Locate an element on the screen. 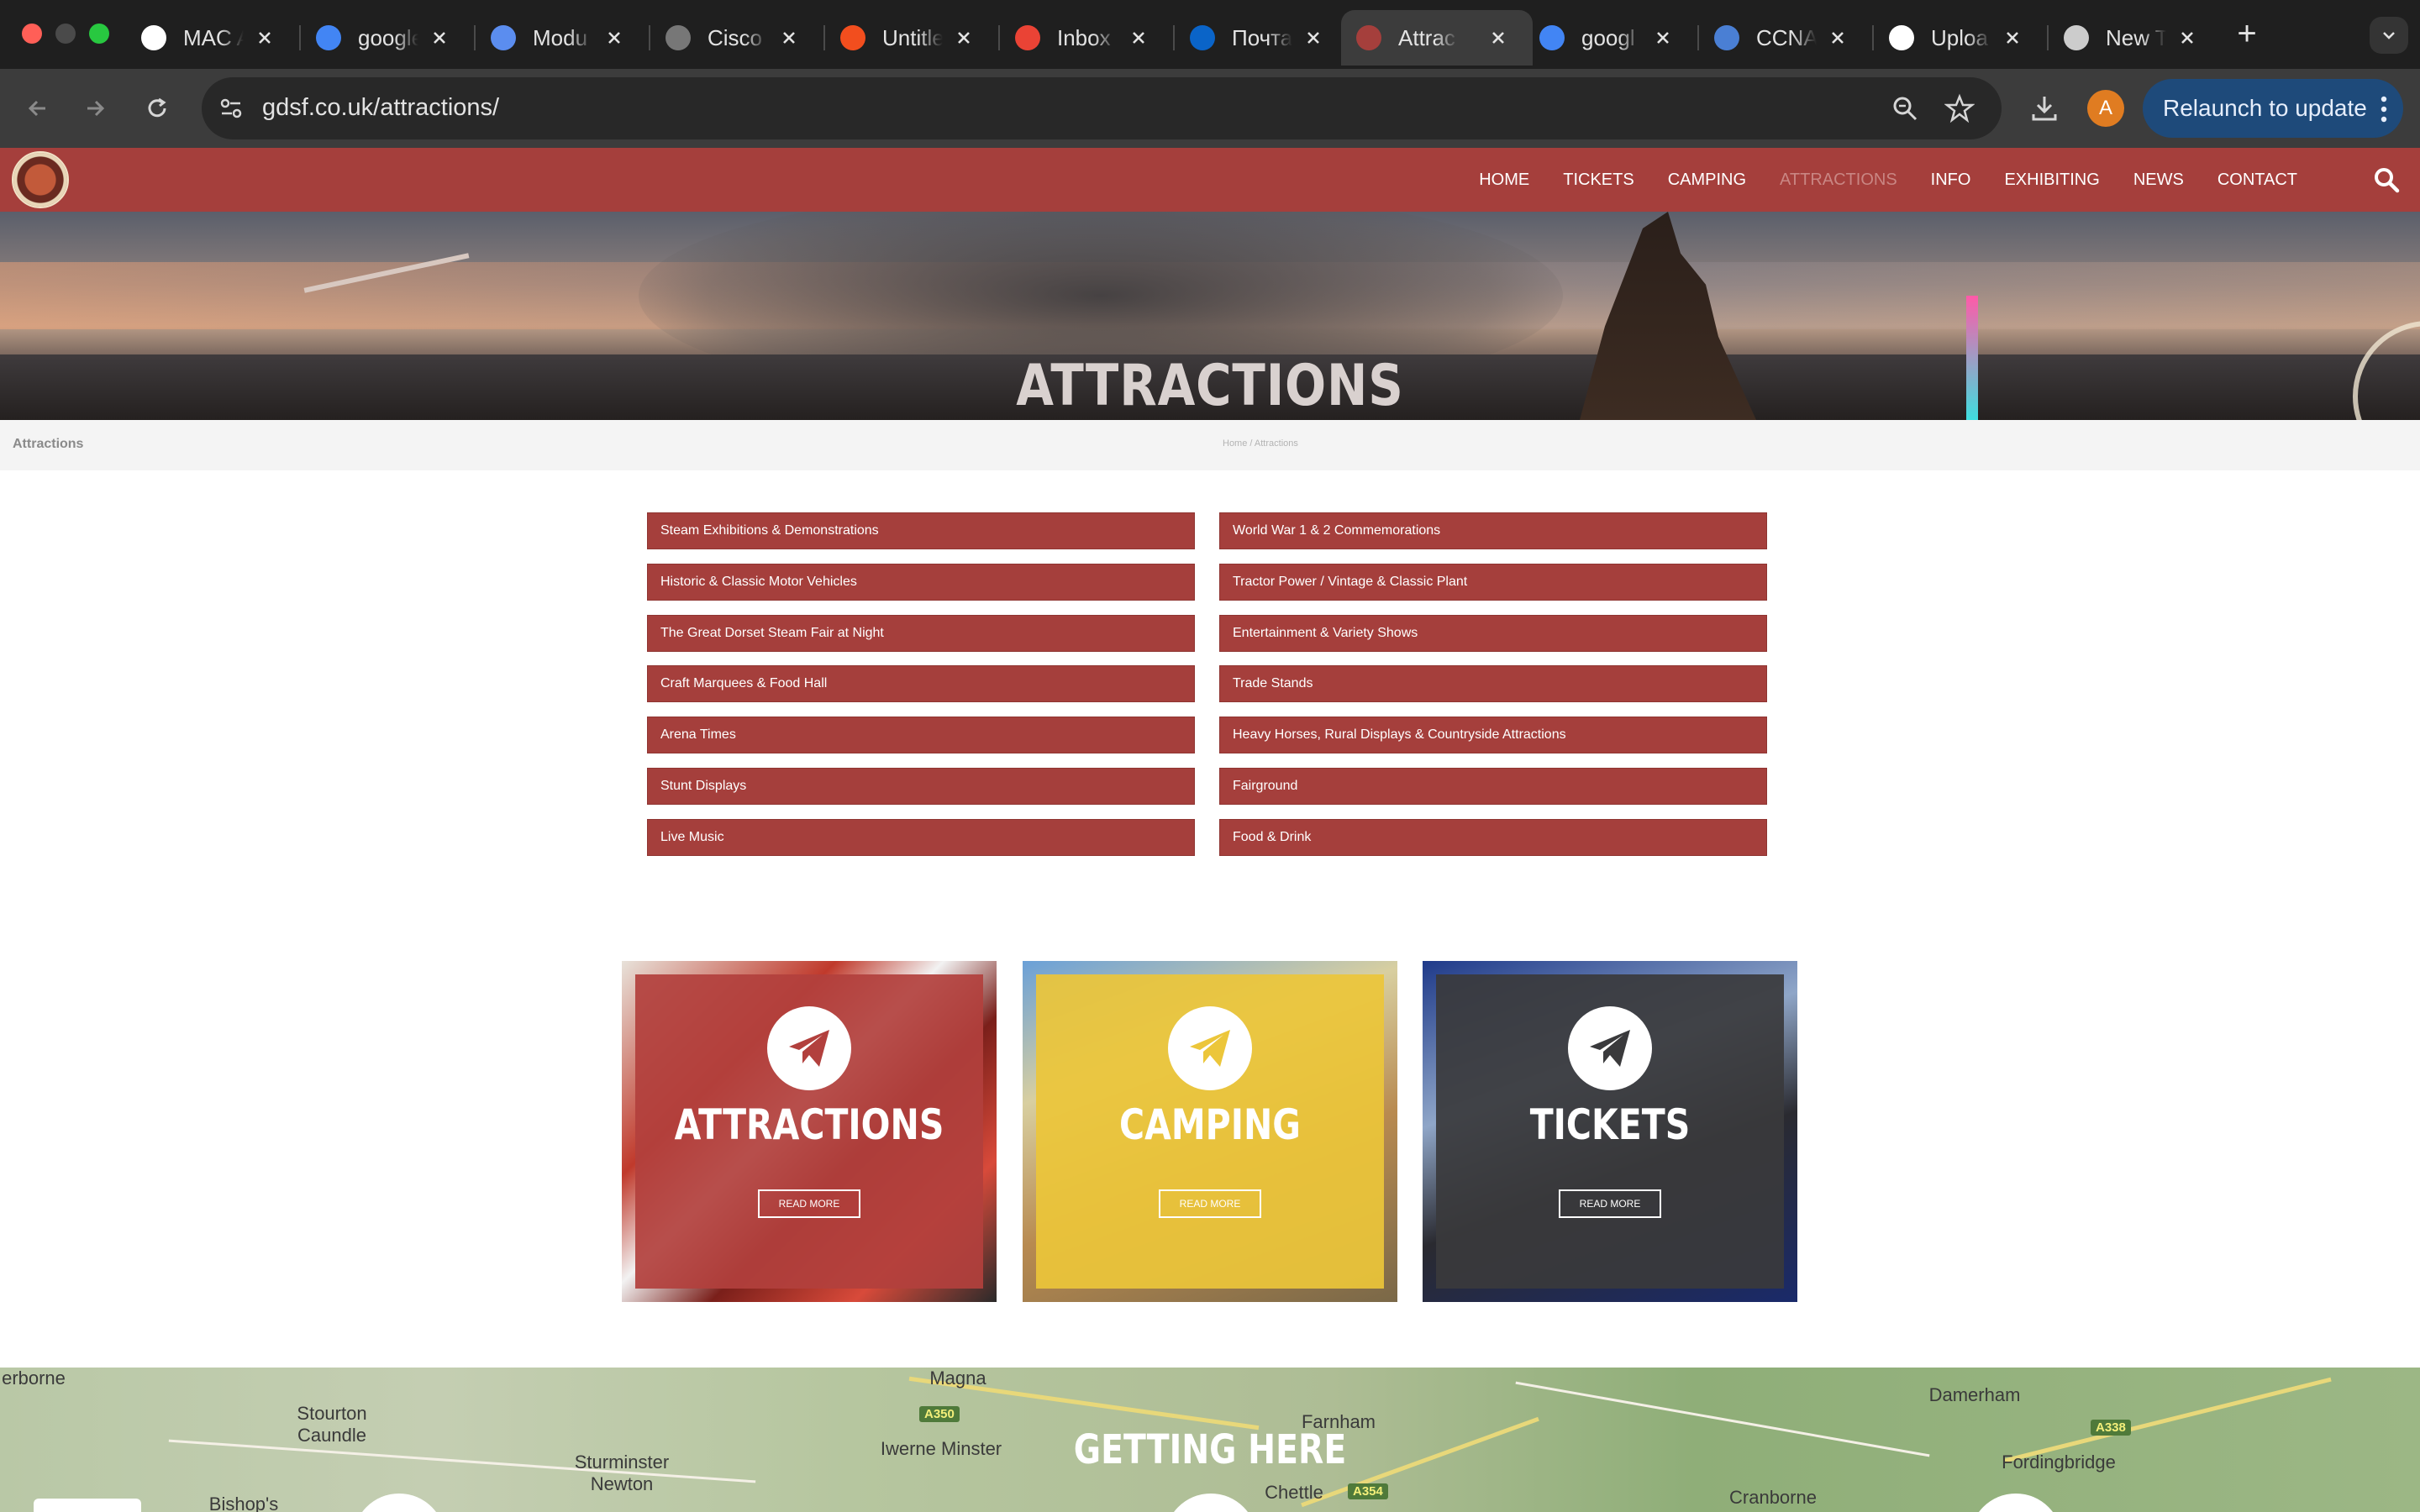  browser-tab: google is located at coordinates (387, 38).